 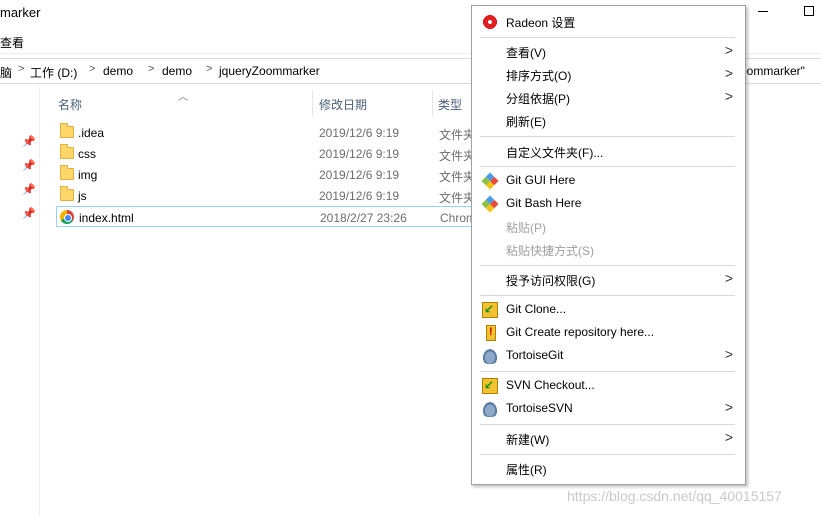 I want to click on sort-ascending-icon: ︿, so click(x=183, y=97).